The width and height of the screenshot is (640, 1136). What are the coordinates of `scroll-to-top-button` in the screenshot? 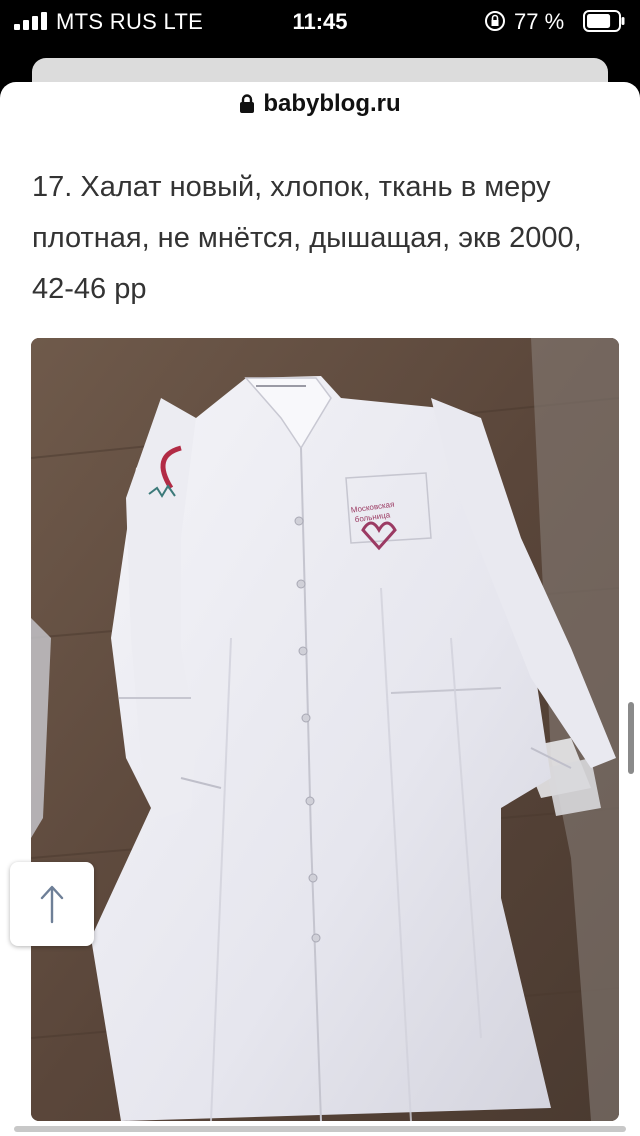 It's located at (52, 904).